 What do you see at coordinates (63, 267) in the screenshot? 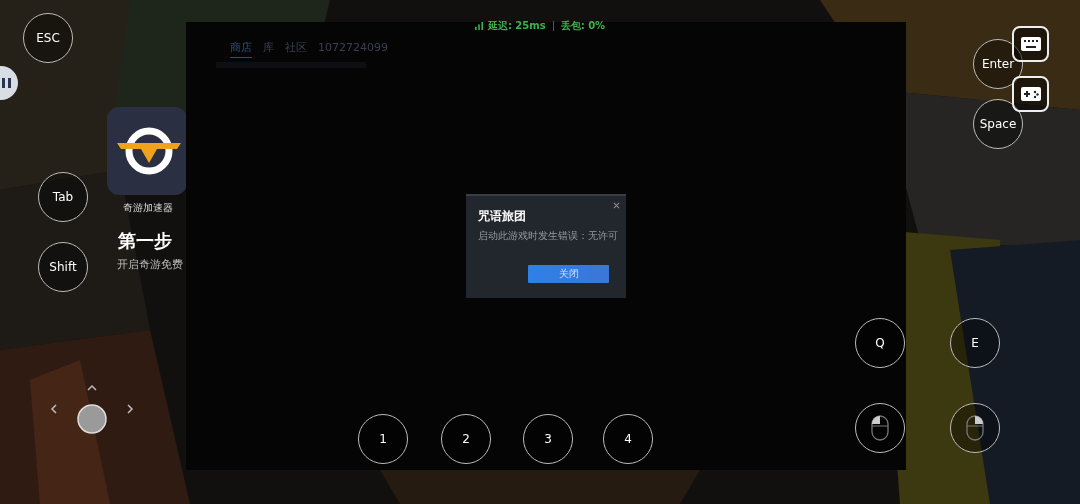
I see `key-button: Shift` at bounding box center [63, 267].